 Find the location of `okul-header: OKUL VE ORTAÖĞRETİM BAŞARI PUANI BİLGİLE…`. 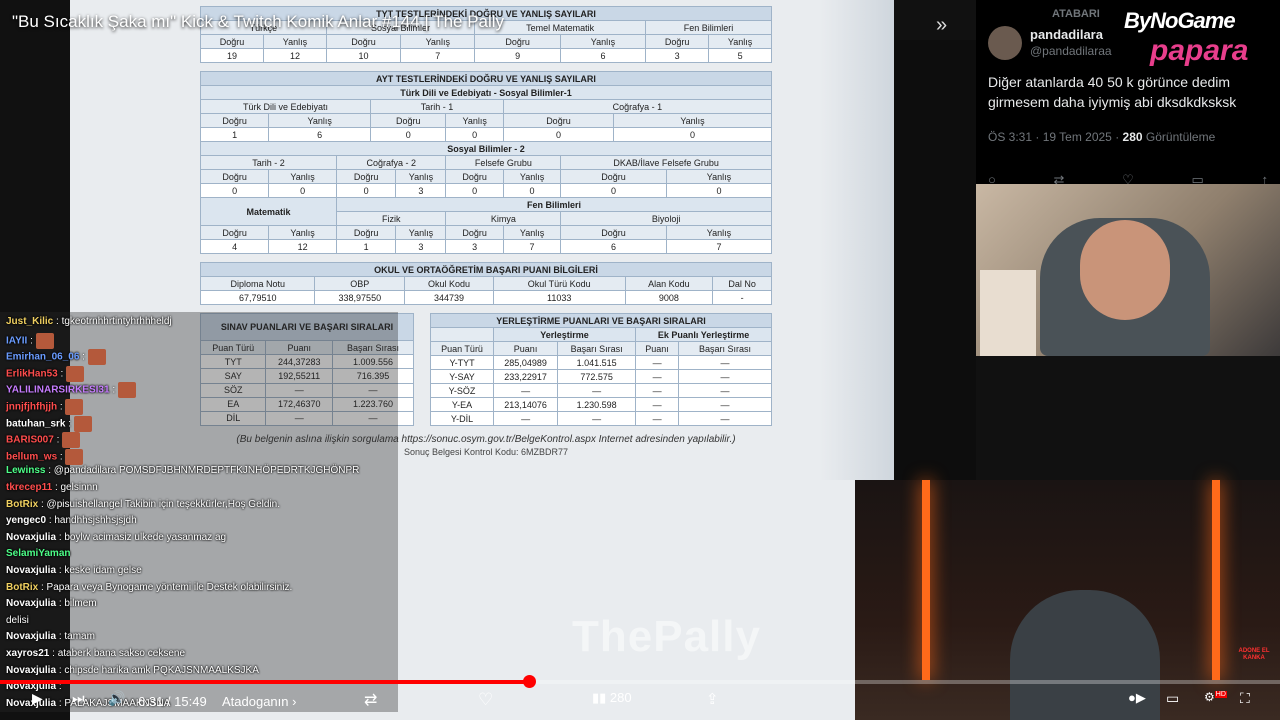

okul-header: OKUL VE ORTAÖĞRETİM BAŞARI PUANI BİLGİLE… is located at coordinates (486, 269).